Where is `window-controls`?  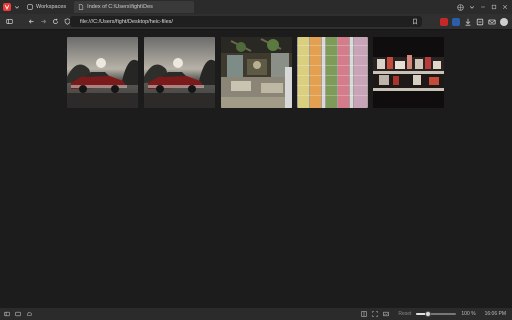 window-controls is located at coordinates (482, 7).